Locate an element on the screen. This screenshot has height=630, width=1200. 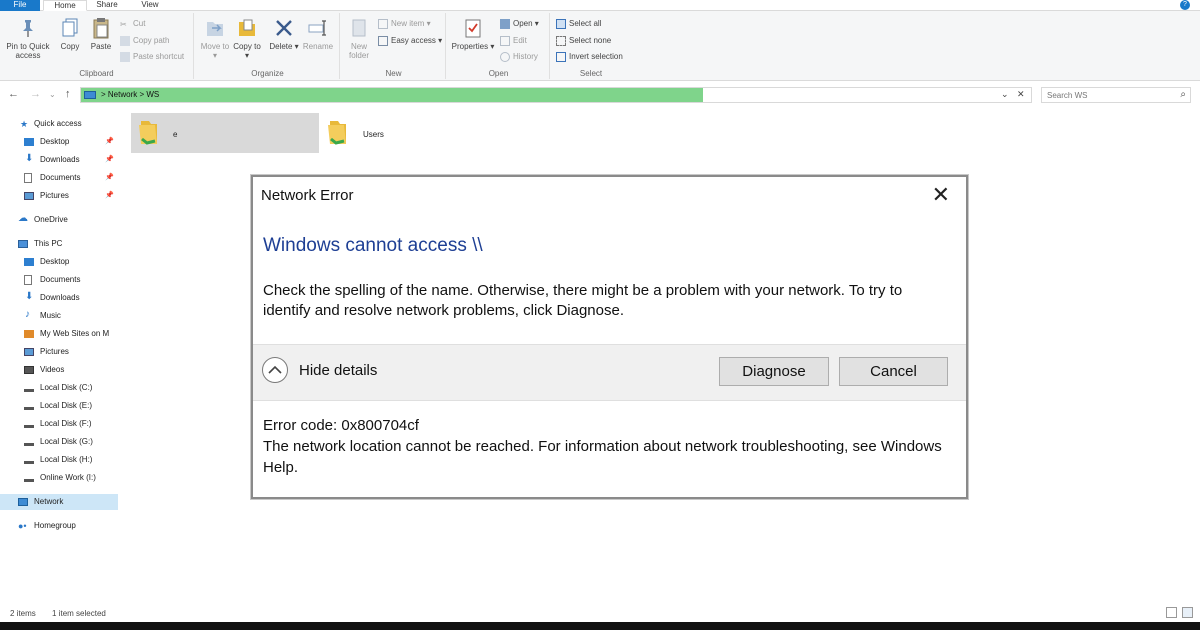
copy-path-icon is located at coordinates (125, 40).